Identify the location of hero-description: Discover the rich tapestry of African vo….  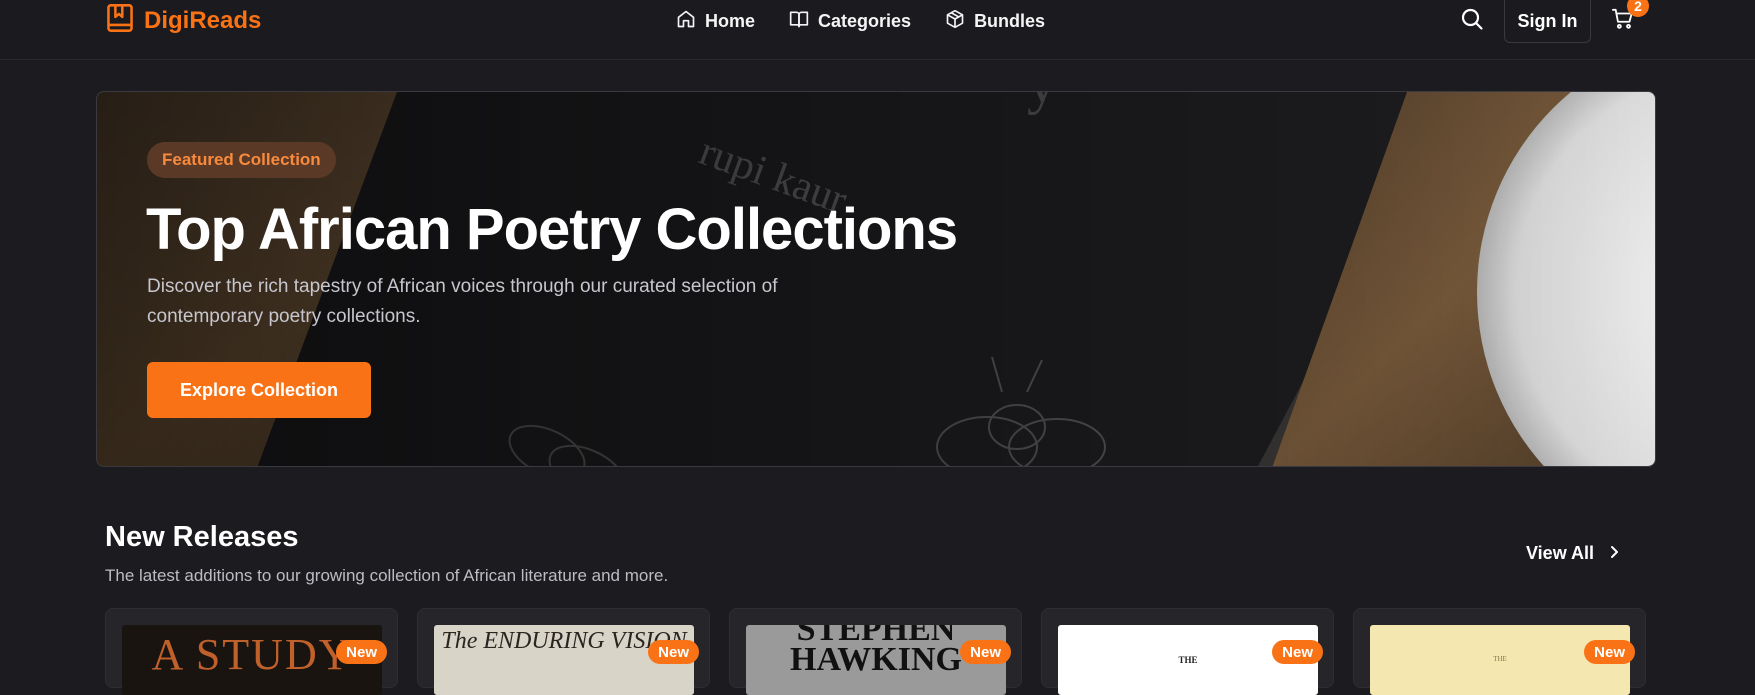
(462, 301).